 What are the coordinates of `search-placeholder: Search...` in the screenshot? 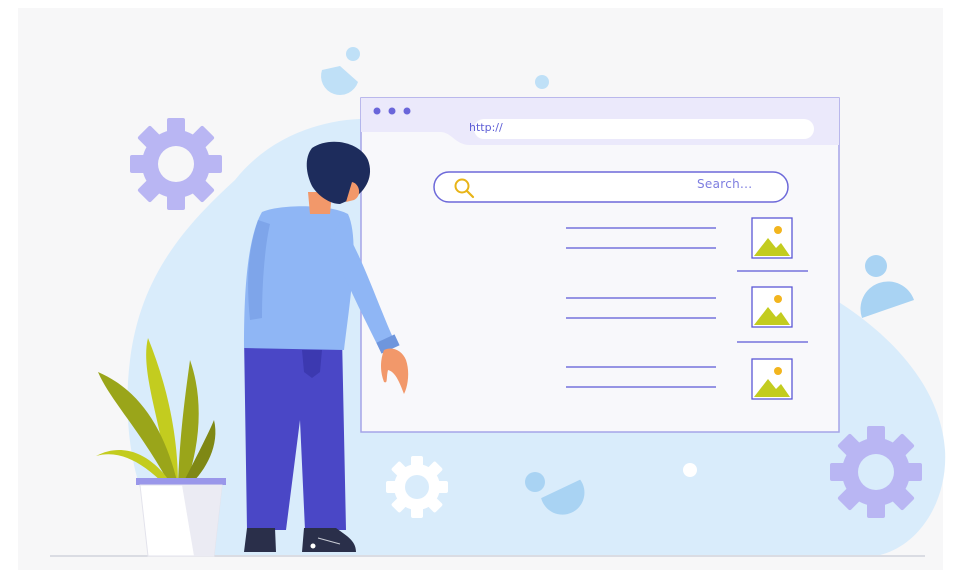 It's located at (725, 184).